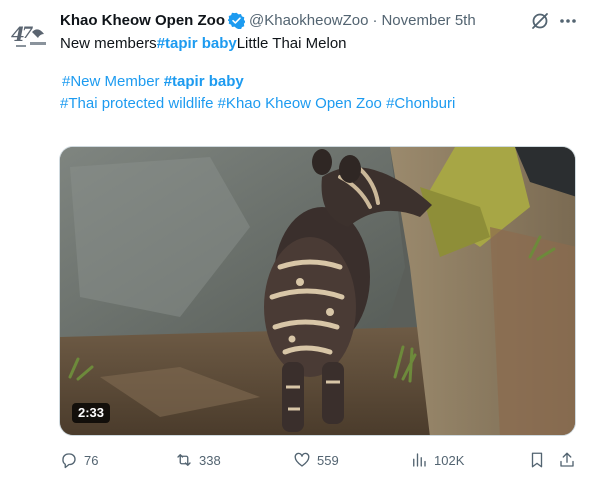 The height and width of the screenshot is (479, 591). I want to click on tweet-text-line-2: #New Member #tapir baby, so click(153, 82).